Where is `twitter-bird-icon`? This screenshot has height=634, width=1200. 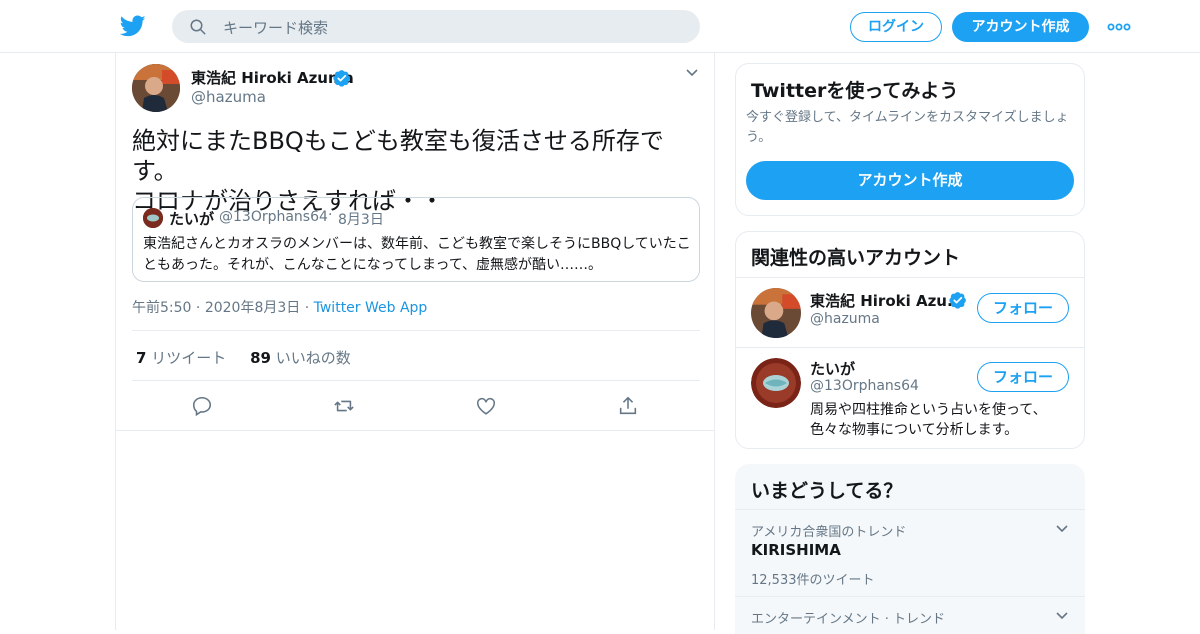
twitter-bird-icon is located at coordinates (133, 26).